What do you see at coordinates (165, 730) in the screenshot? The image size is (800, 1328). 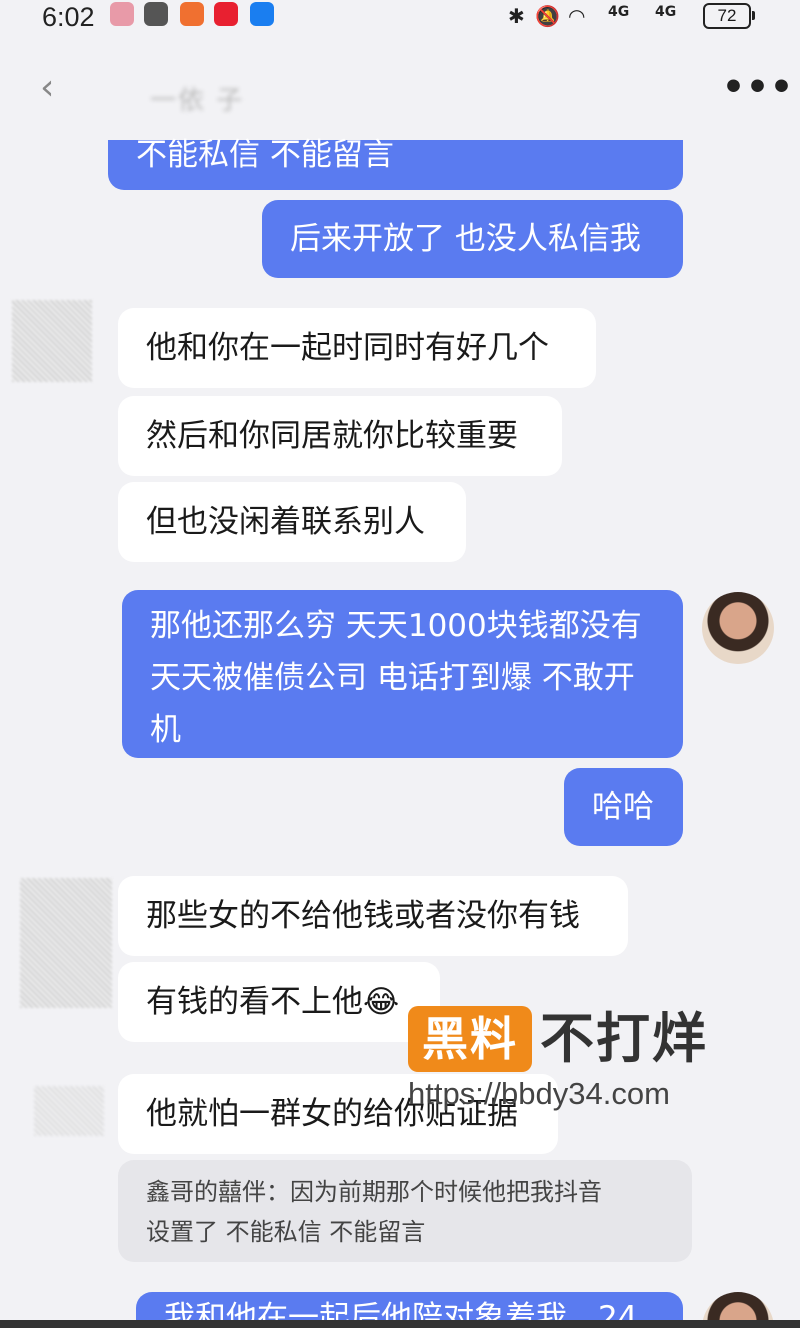 I see `message-text: 机` at bounding box center [165, 730].